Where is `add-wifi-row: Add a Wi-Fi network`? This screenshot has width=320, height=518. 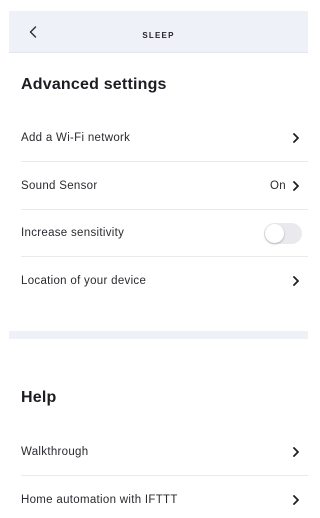 add-wifi-row: Add a Wi-Fi network is located at coordinates (164, 138).